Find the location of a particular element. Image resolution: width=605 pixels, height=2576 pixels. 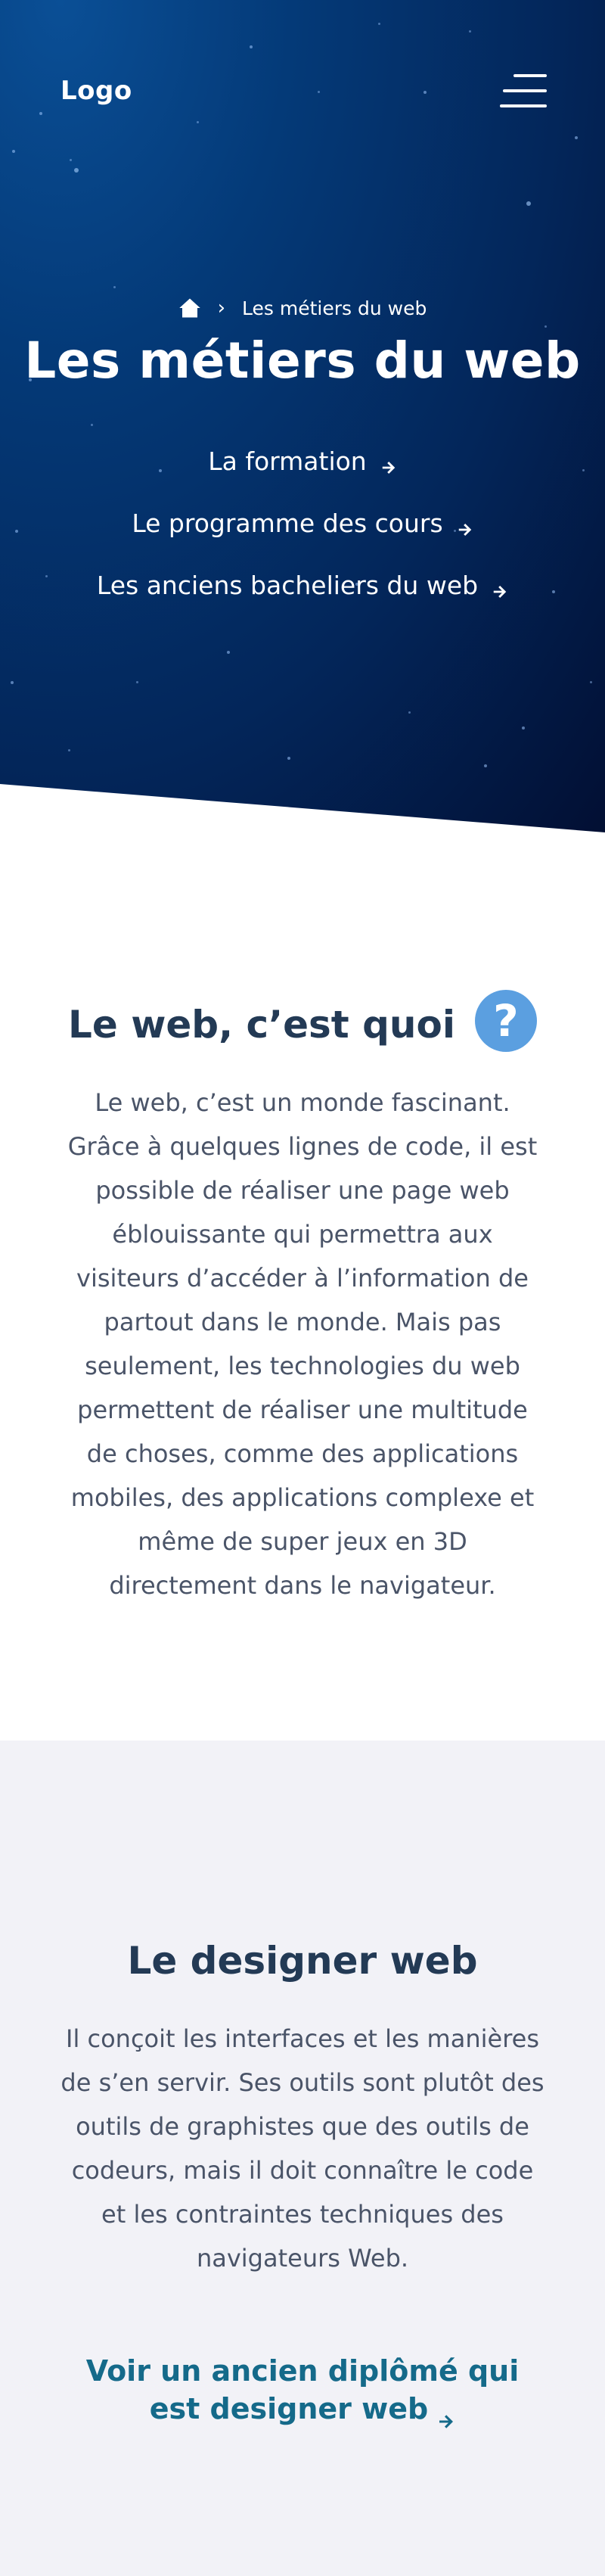

logo: Logo is located at coordinates (96, 91).